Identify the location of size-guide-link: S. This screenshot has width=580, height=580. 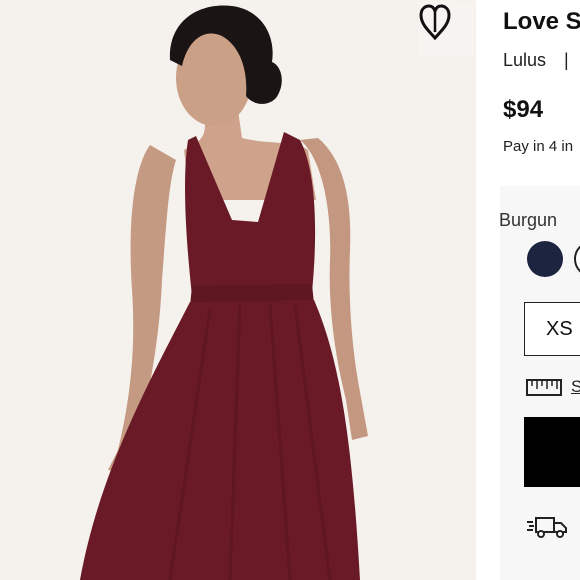
(553, 387).